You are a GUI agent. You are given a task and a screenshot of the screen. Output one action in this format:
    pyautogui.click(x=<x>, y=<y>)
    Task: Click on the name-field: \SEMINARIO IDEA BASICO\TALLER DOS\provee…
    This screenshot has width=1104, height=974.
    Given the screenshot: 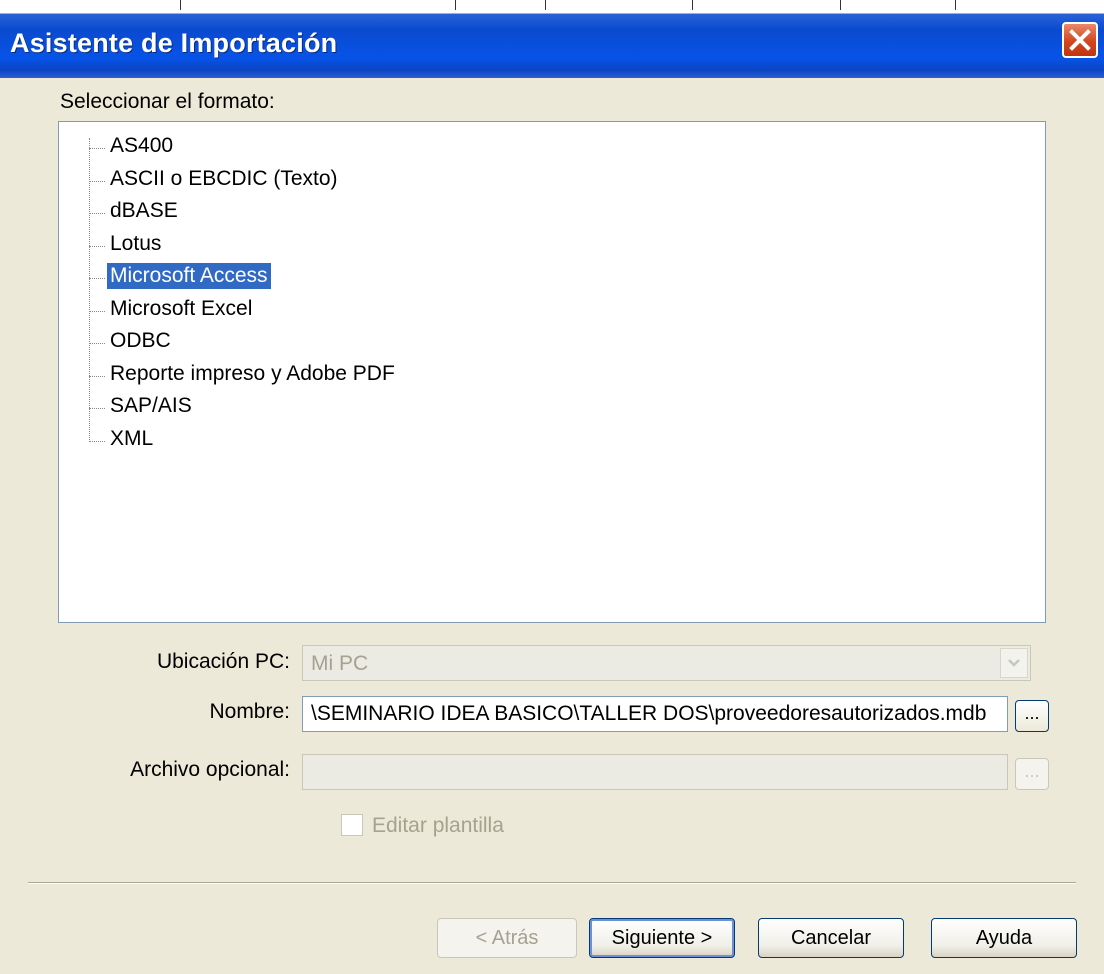 What is the action you would take?
    pyautogui.click(x=655, y=714)
    